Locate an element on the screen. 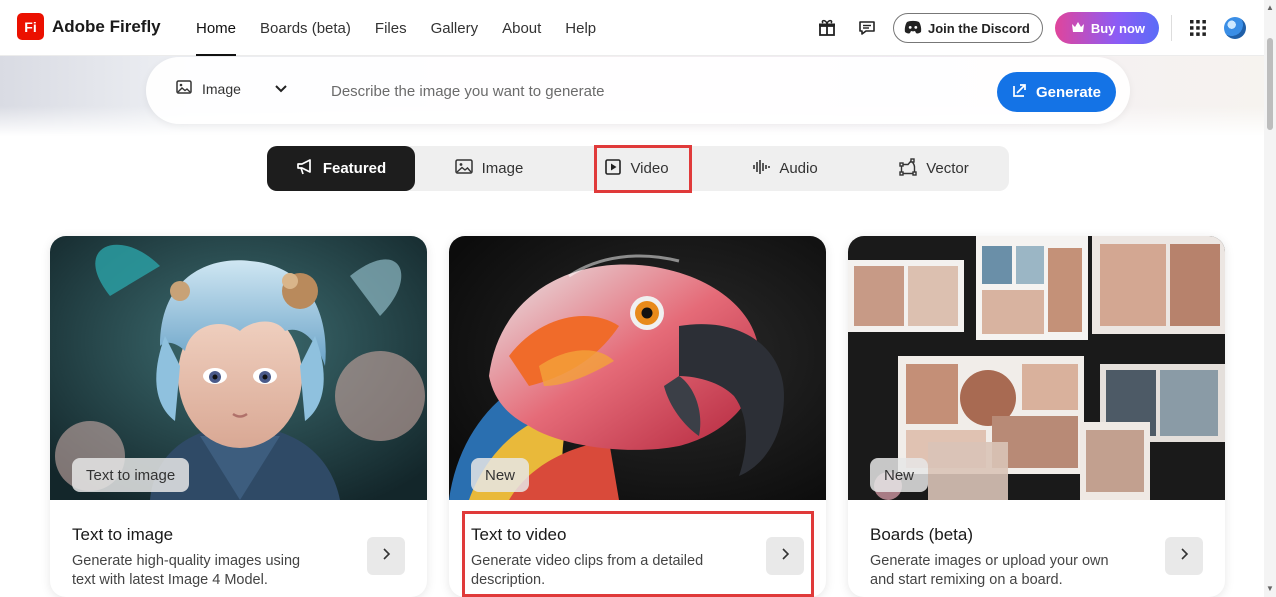  apps-grid-icon is located at coordinates (1198, 28).